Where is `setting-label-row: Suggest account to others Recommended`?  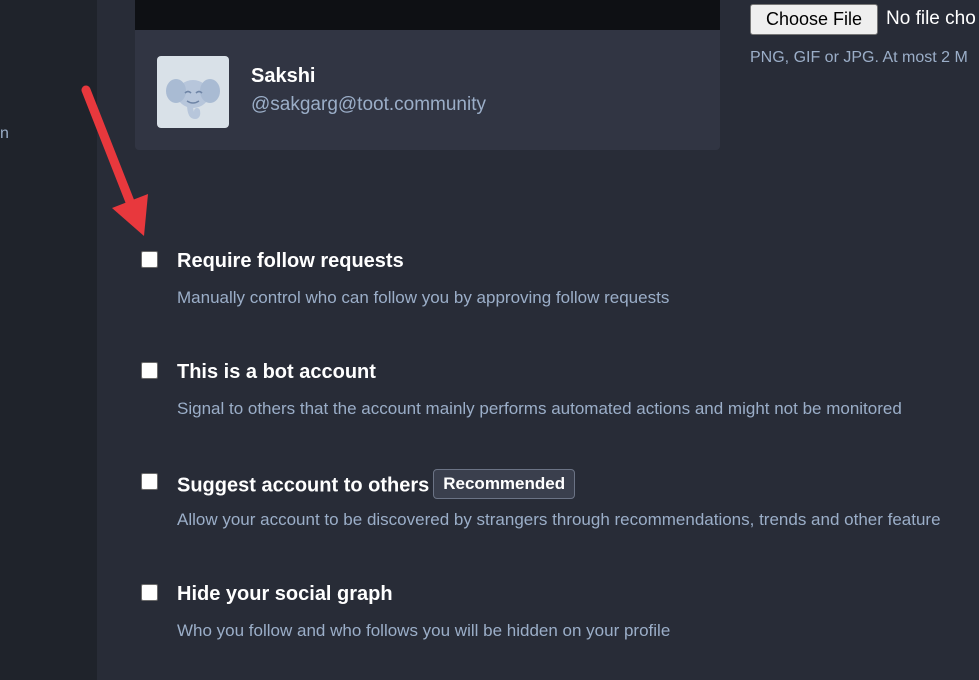
setting-label-row: Suggest account to others Recommended is located at coordinates (376, 485).